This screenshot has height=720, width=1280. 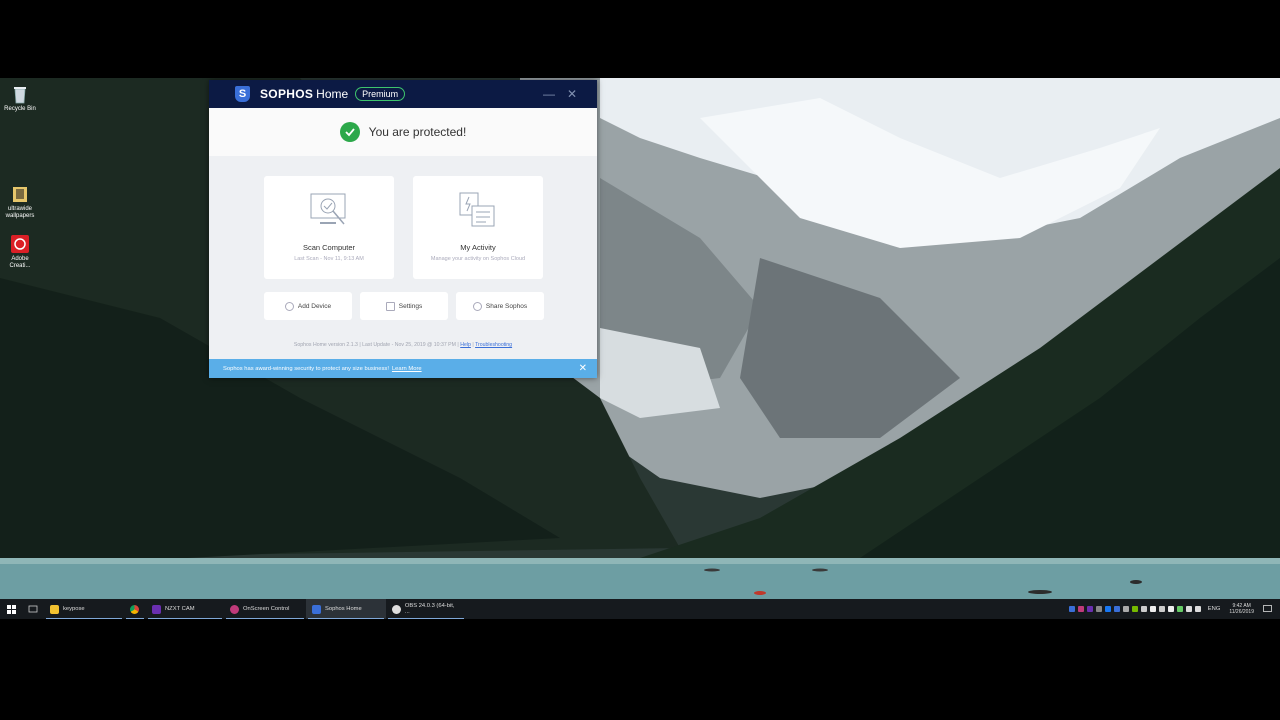 I want to click on task-view-button, so click(x=33, y=609).